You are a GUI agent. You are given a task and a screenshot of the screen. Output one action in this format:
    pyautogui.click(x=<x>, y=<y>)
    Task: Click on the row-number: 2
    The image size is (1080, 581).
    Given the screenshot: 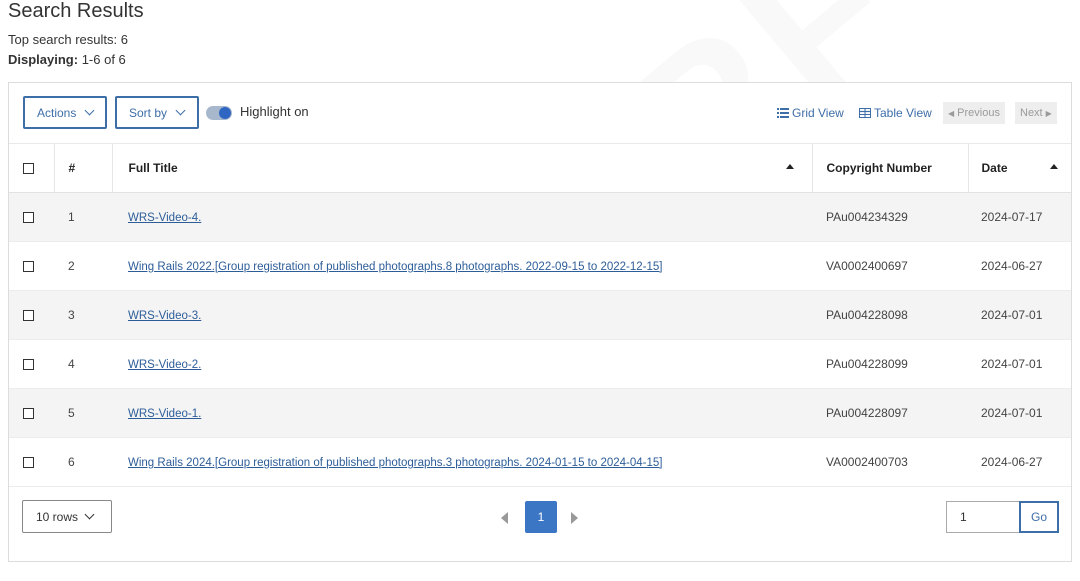 What is the action you would take?
    pyautogui.click(x=83, y=266)
    